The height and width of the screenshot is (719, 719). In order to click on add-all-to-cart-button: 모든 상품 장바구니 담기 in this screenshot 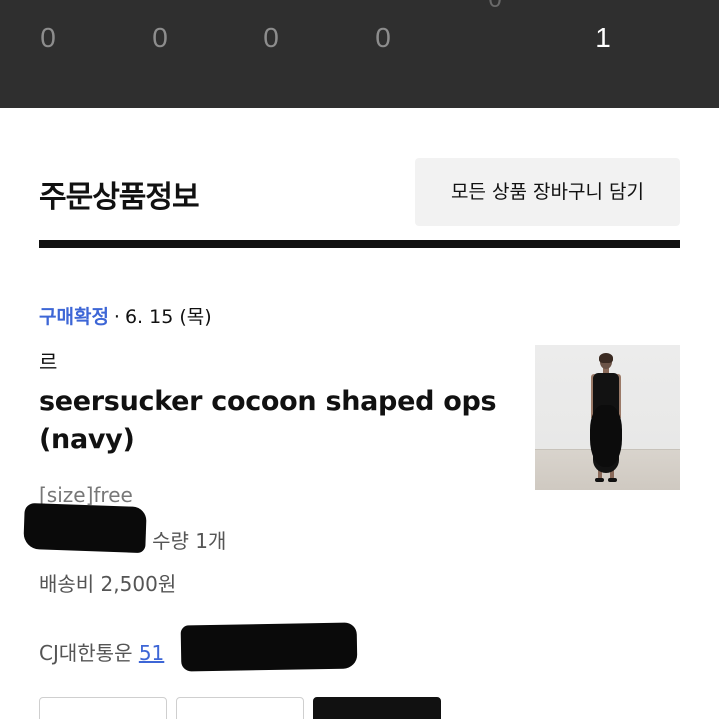, I will do `click(547, 192)`.